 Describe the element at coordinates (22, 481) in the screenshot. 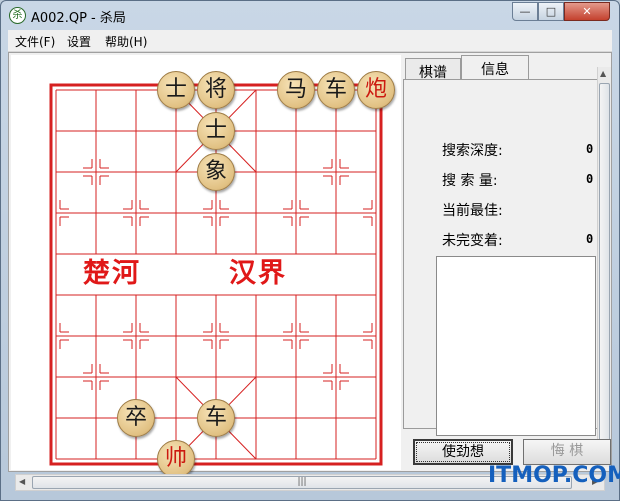

I see `scroll-left-icon: ◀` at that location.